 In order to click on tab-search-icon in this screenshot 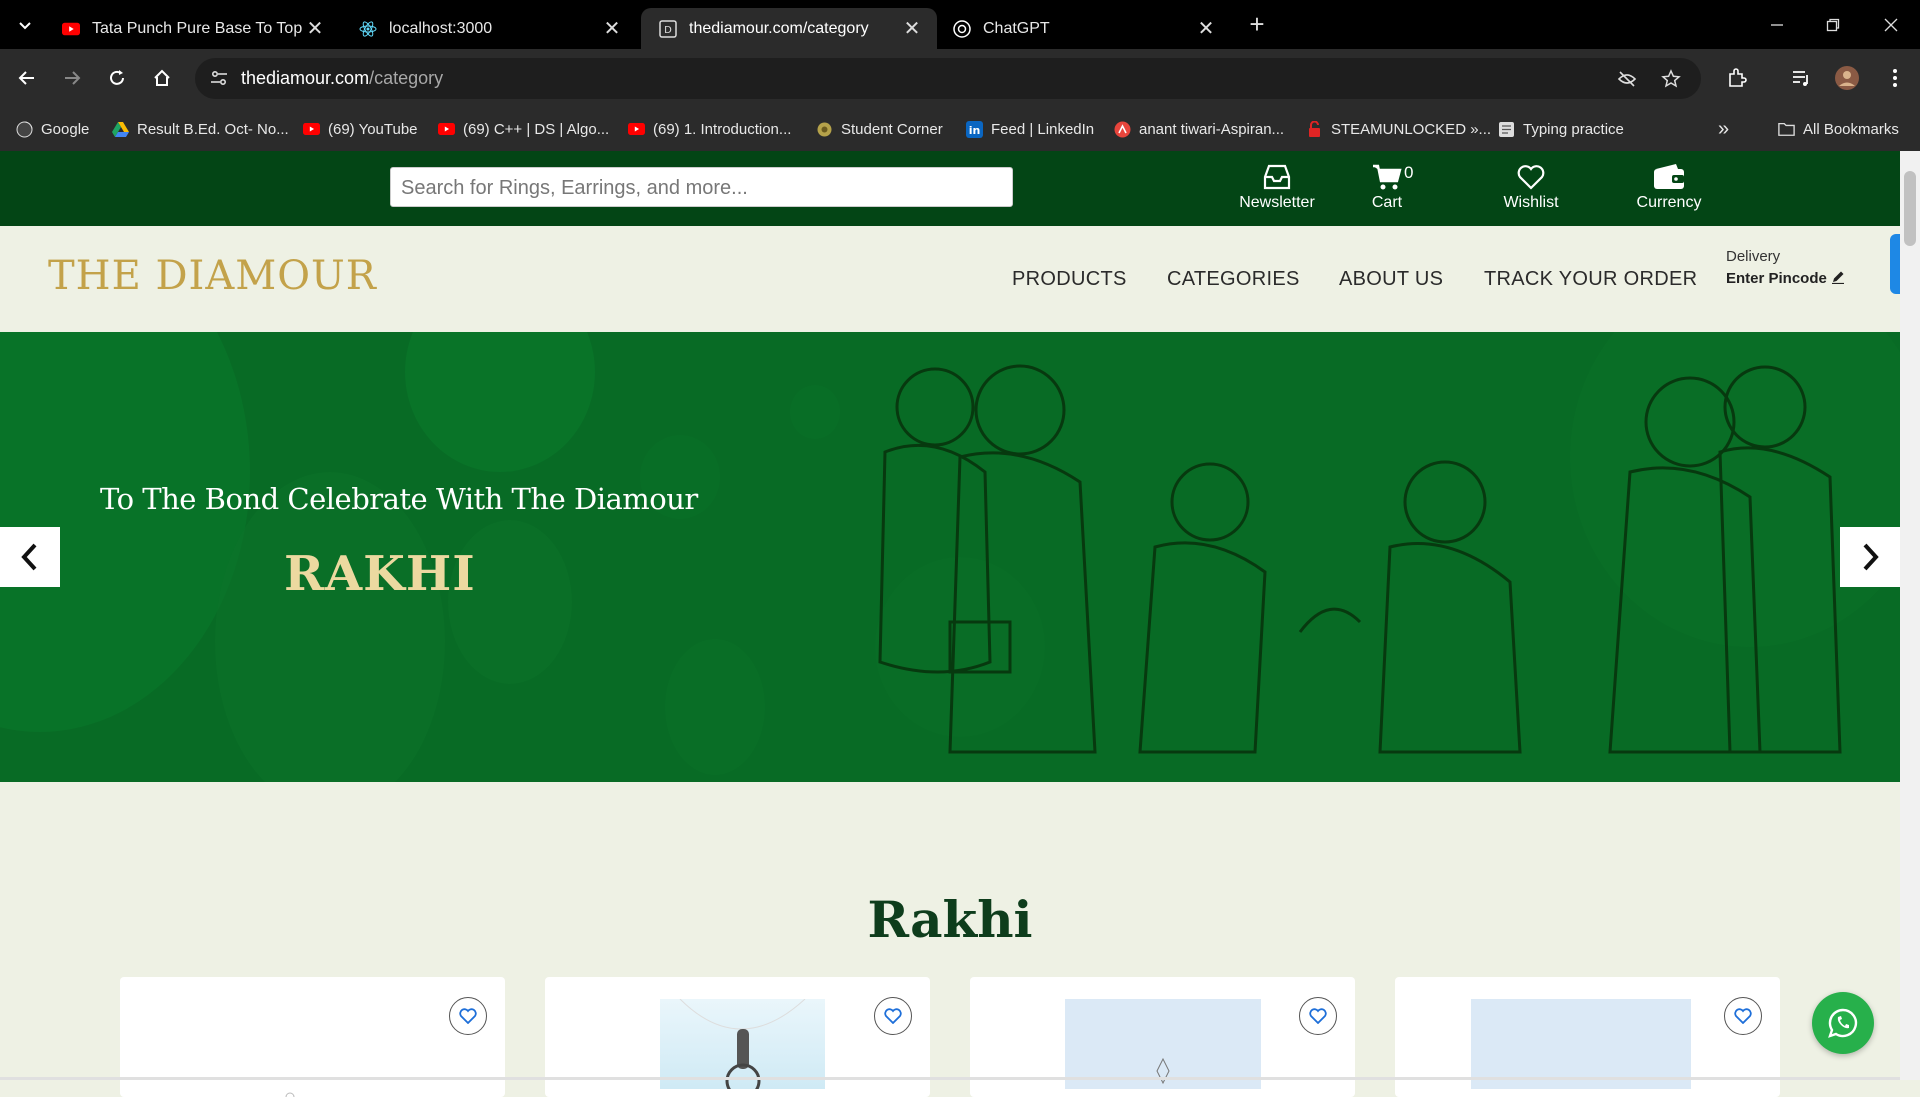, I will do `click(25, 25)`.